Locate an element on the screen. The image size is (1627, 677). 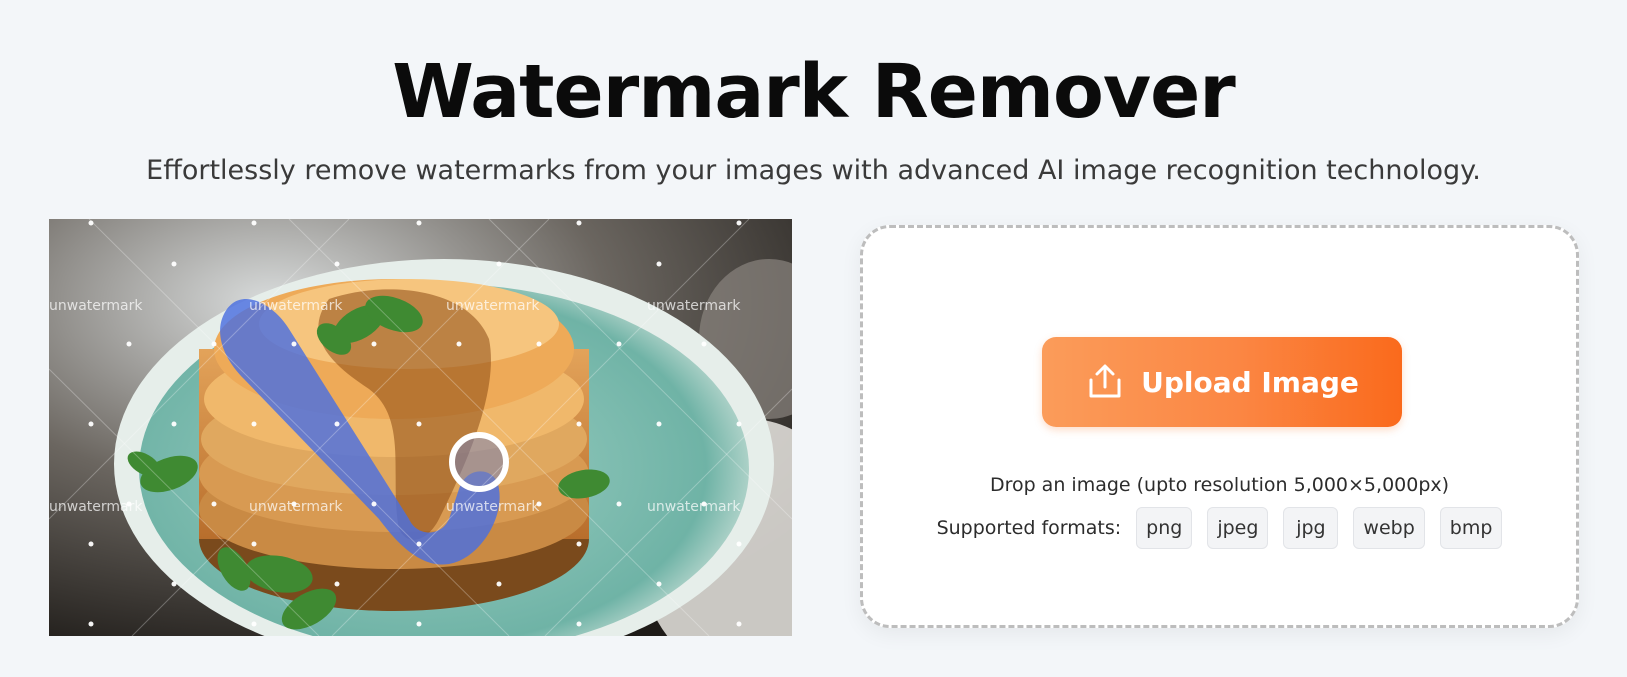
supported-formats: Supported formats: png jpeg jpg webp bmp is located at coordinates (1219, 528).